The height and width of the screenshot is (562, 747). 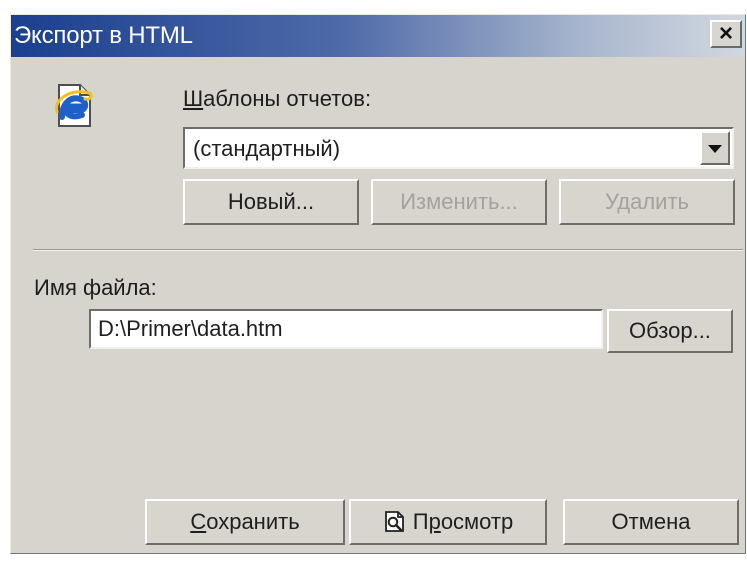 I want to click on save-label-access-key: С, so click(x=198, y=521).